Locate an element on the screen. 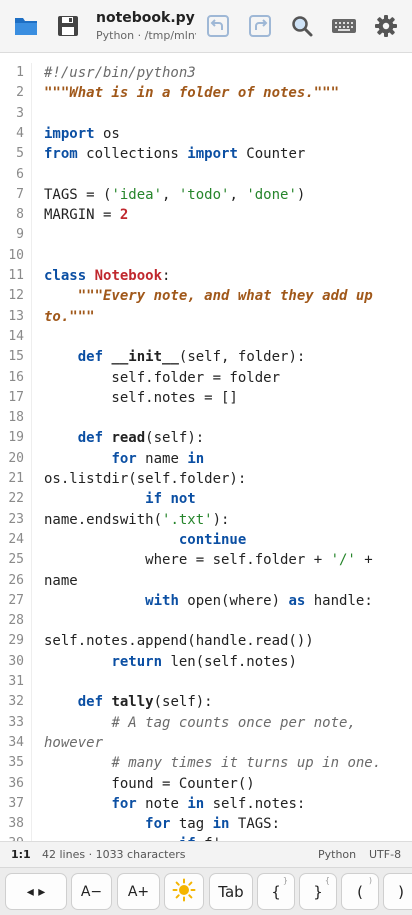  key-label: Tab is located at coordinates (231, 891).